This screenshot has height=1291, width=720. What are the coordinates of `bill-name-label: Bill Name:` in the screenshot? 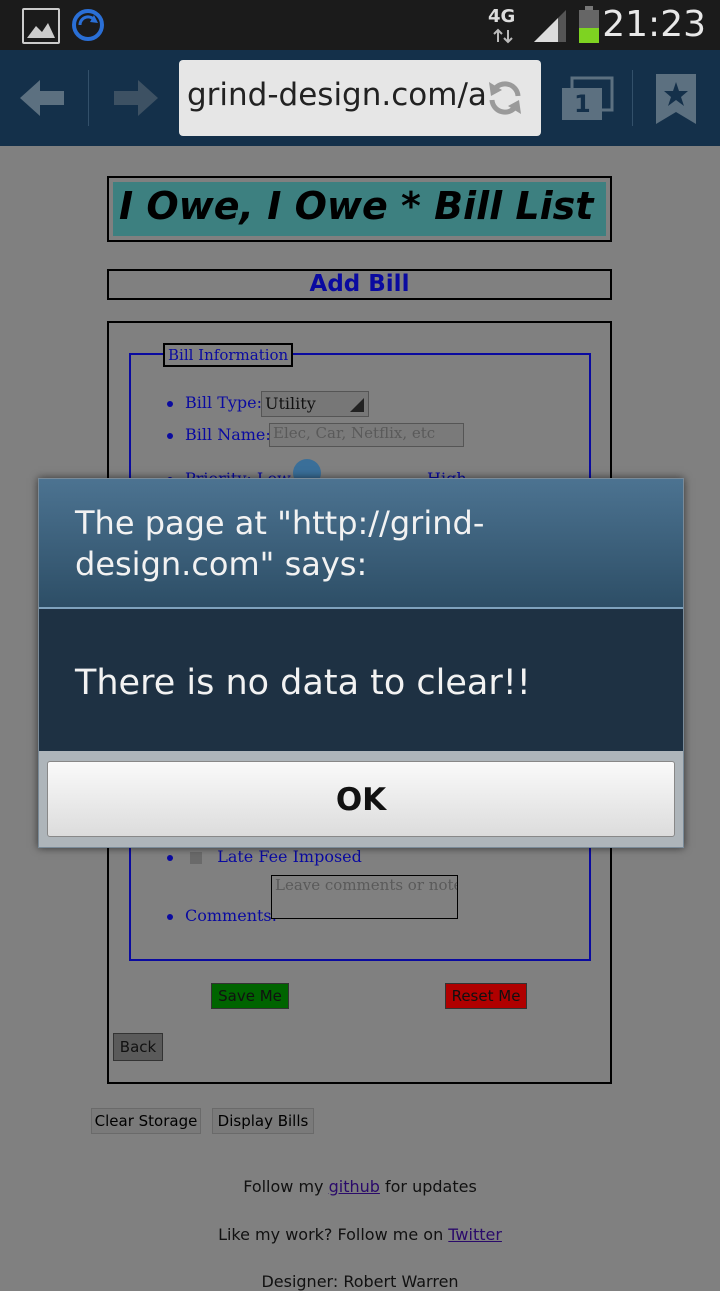 It's located at (228, 434).